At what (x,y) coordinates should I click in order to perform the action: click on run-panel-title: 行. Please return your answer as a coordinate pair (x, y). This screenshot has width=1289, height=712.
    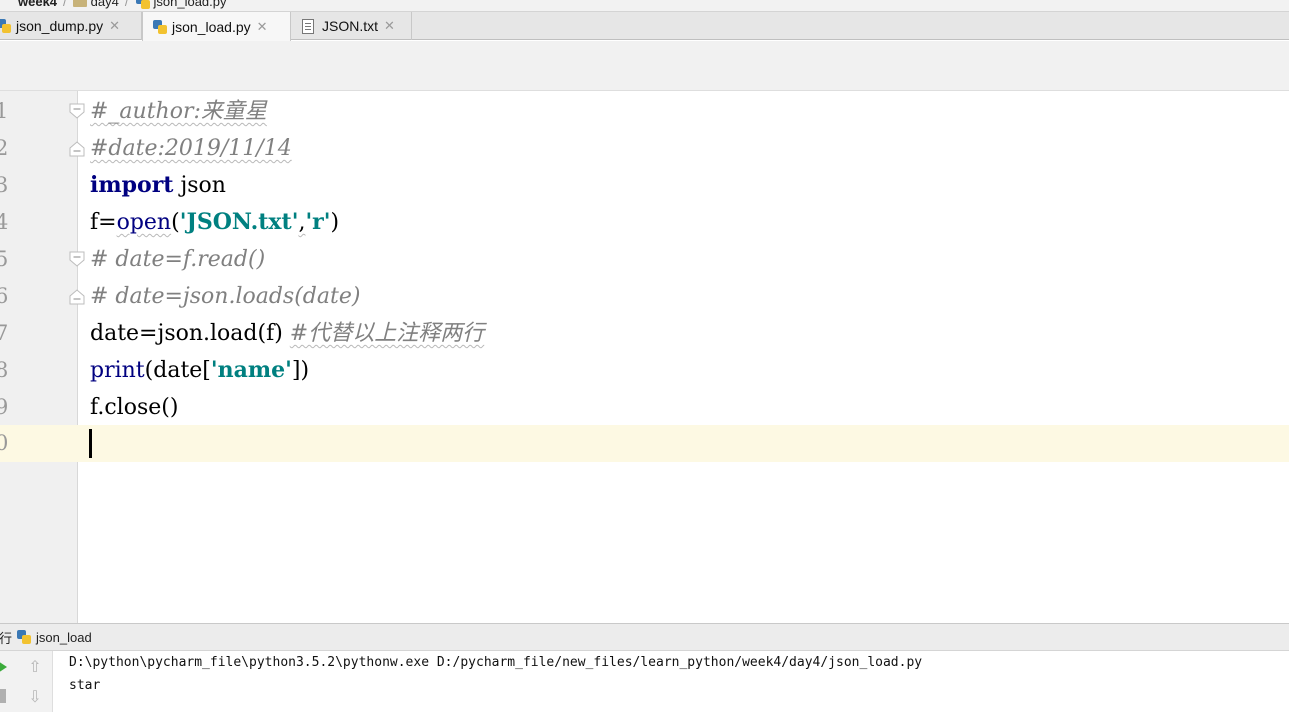
    Looking at the image, I should click on (6, 638).